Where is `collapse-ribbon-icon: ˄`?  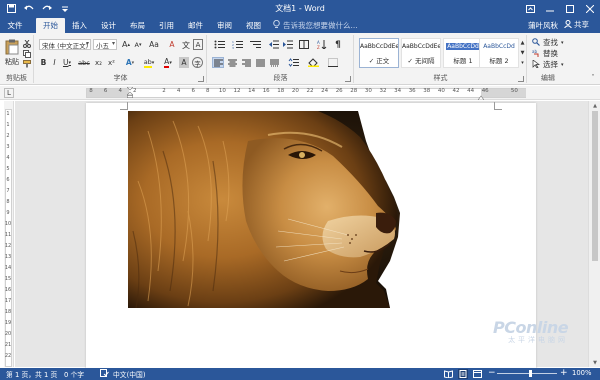 collapse-ribbon-icon: ˄ is located at coordinates (593, 77).